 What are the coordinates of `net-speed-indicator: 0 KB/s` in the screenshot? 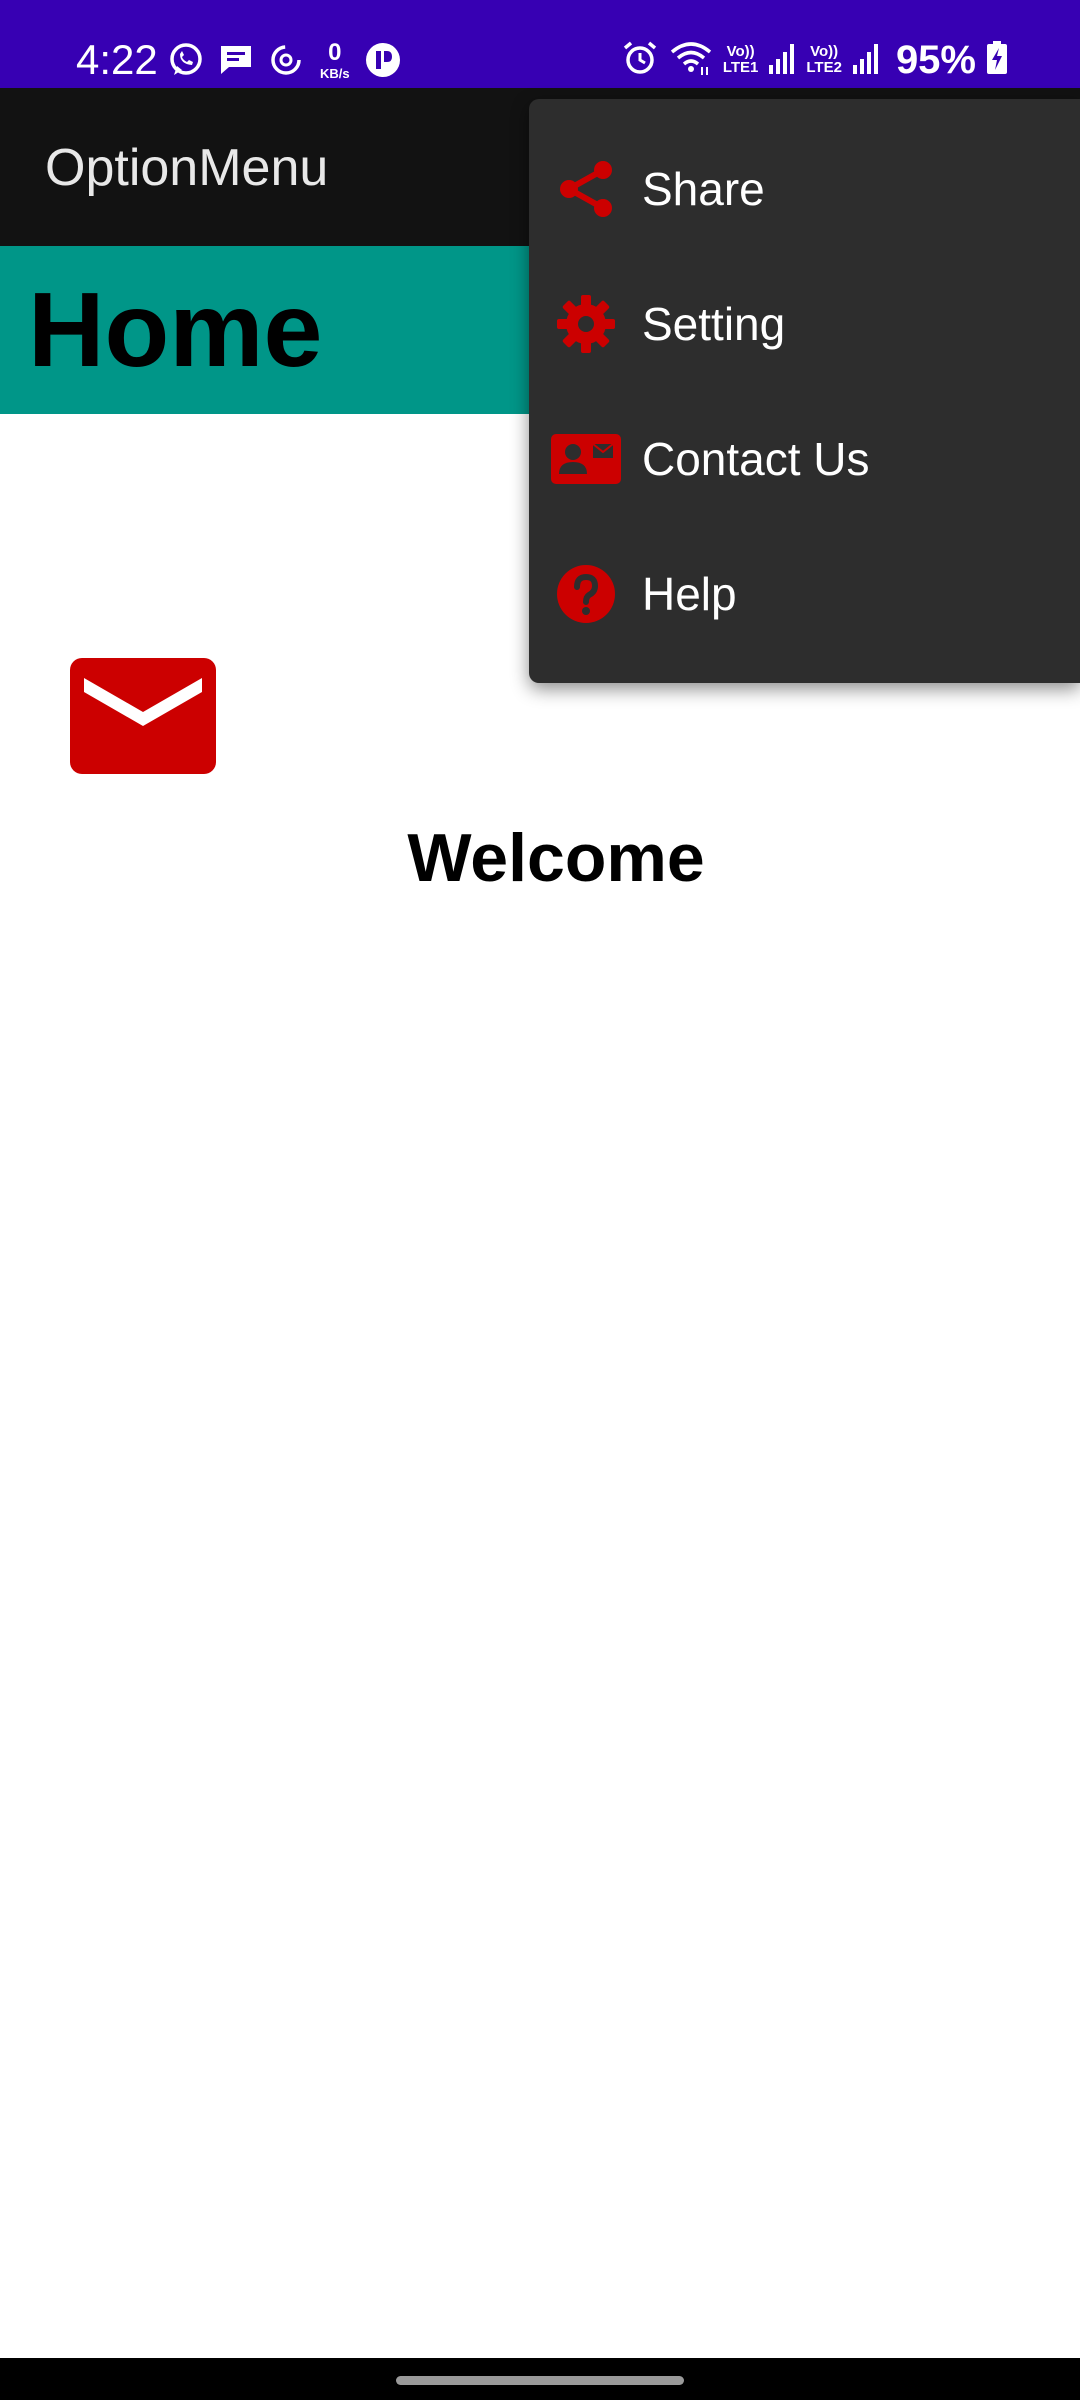 It's located at (335, 59).